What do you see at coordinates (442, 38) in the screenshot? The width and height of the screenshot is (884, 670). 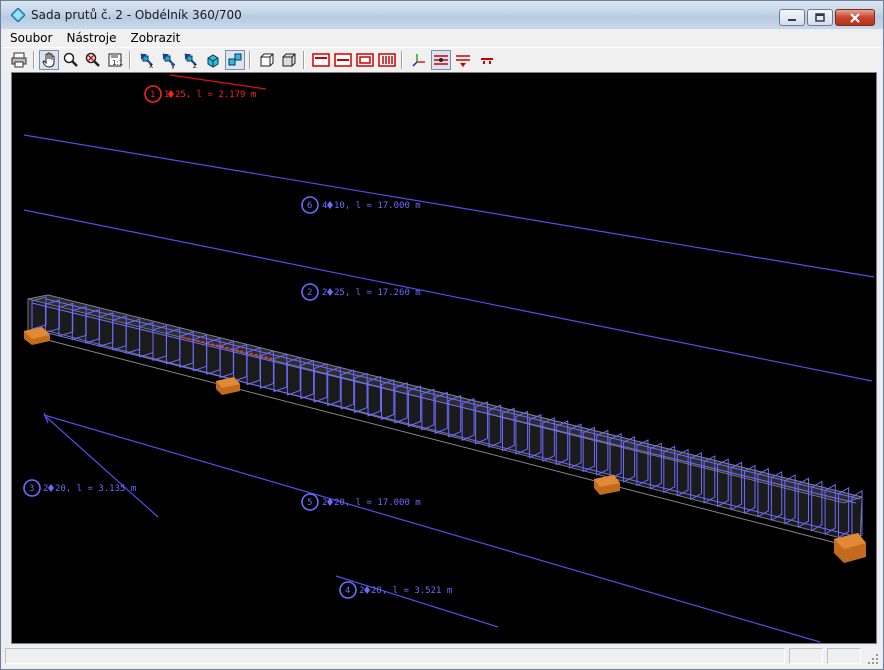 I see `menu-bar: Soubor Nástroje Zobrazit` at bounding box center [442, 38].